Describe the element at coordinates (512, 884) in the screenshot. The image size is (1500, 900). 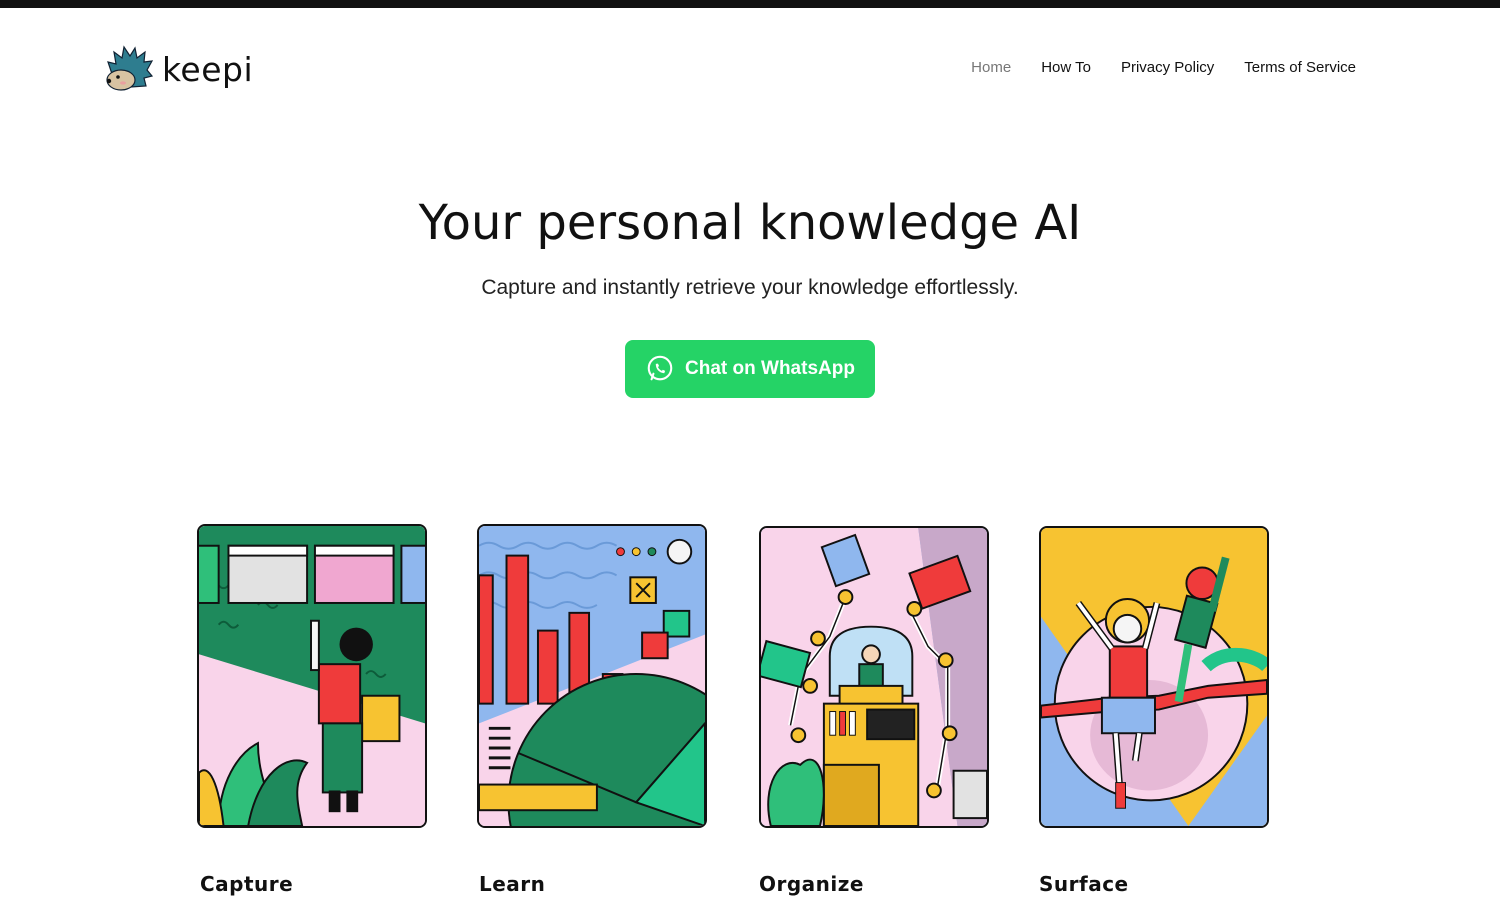
I see `feature-title-learn: Learn` at that location.